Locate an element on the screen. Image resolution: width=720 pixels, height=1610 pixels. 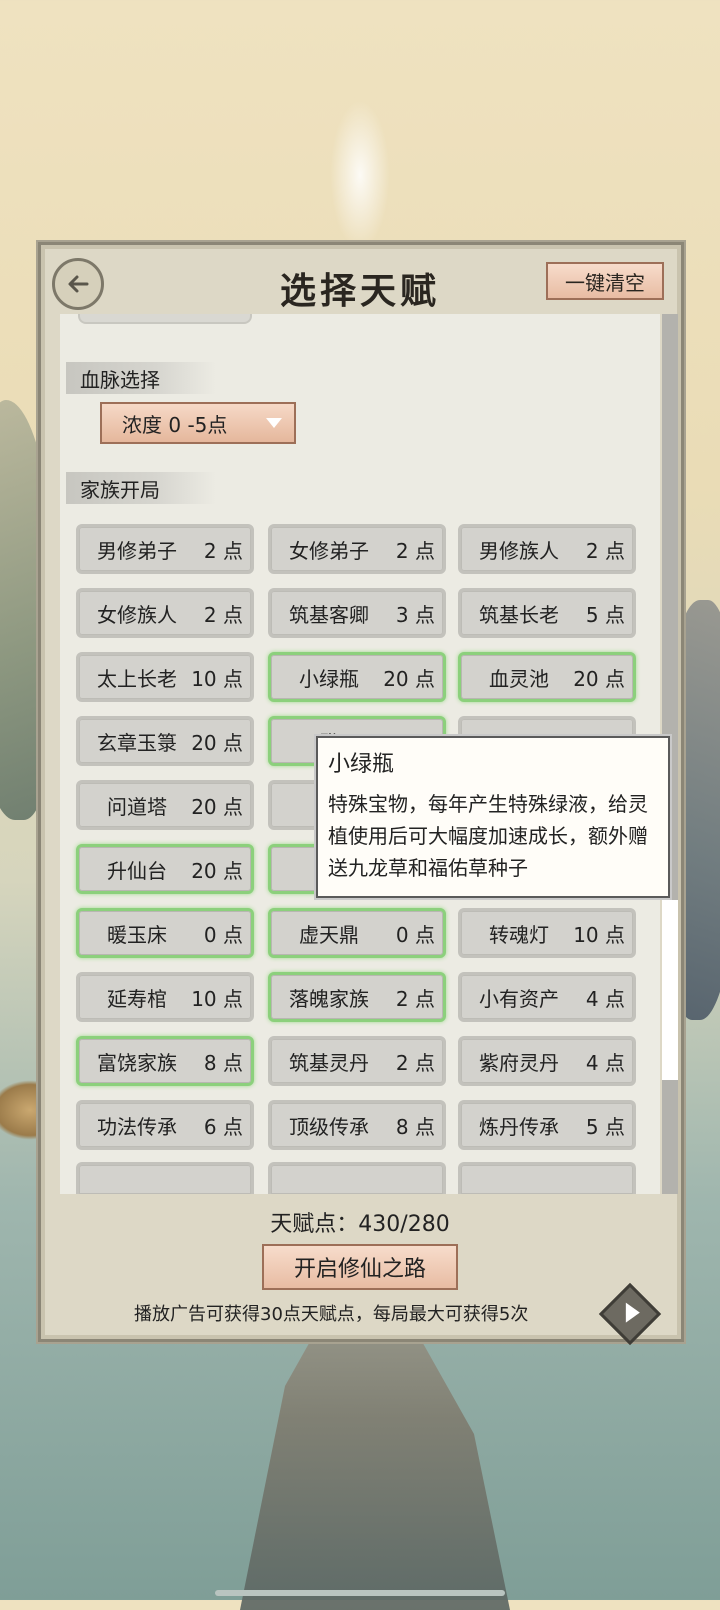
talent-item: 男修弟子 2 点 is located at coordinates (165, 549).